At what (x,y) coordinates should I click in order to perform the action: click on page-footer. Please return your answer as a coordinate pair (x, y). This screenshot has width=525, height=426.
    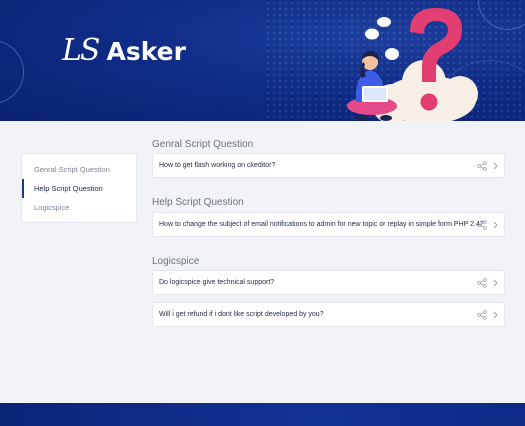
    Looking at the image, I should click on (262, 414).